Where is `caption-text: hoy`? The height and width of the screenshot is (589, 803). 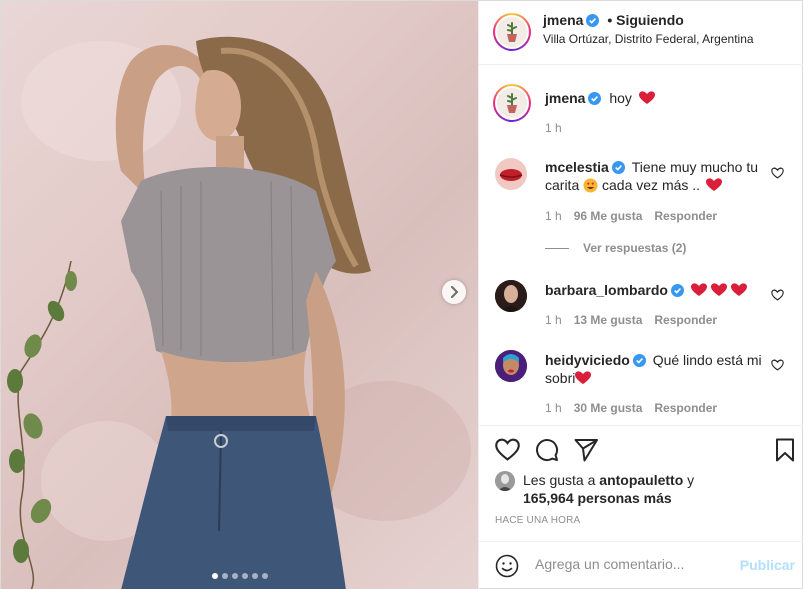
caption-text: hoy is located at coordinates (620, 98).